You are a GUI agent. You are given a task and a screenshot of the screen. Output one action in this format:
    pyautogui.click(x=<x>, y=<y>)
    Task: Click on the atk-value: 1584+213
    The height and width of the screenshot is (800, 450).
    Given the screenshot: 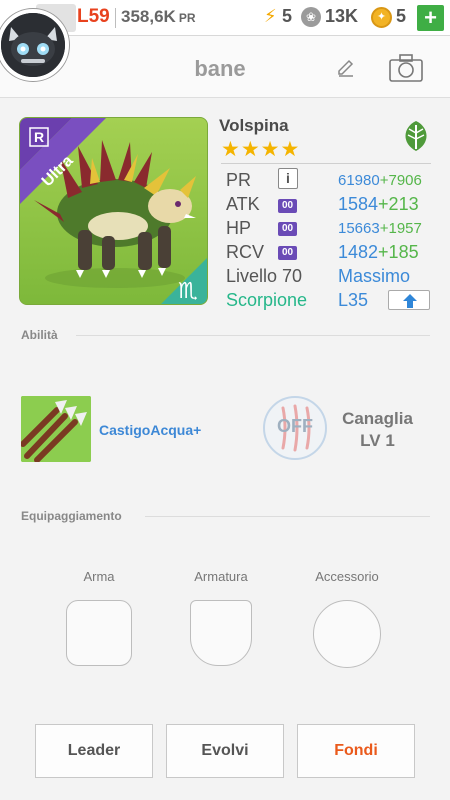 What is the action you would take?
    pyautogui.click(x=378, y=204)
    